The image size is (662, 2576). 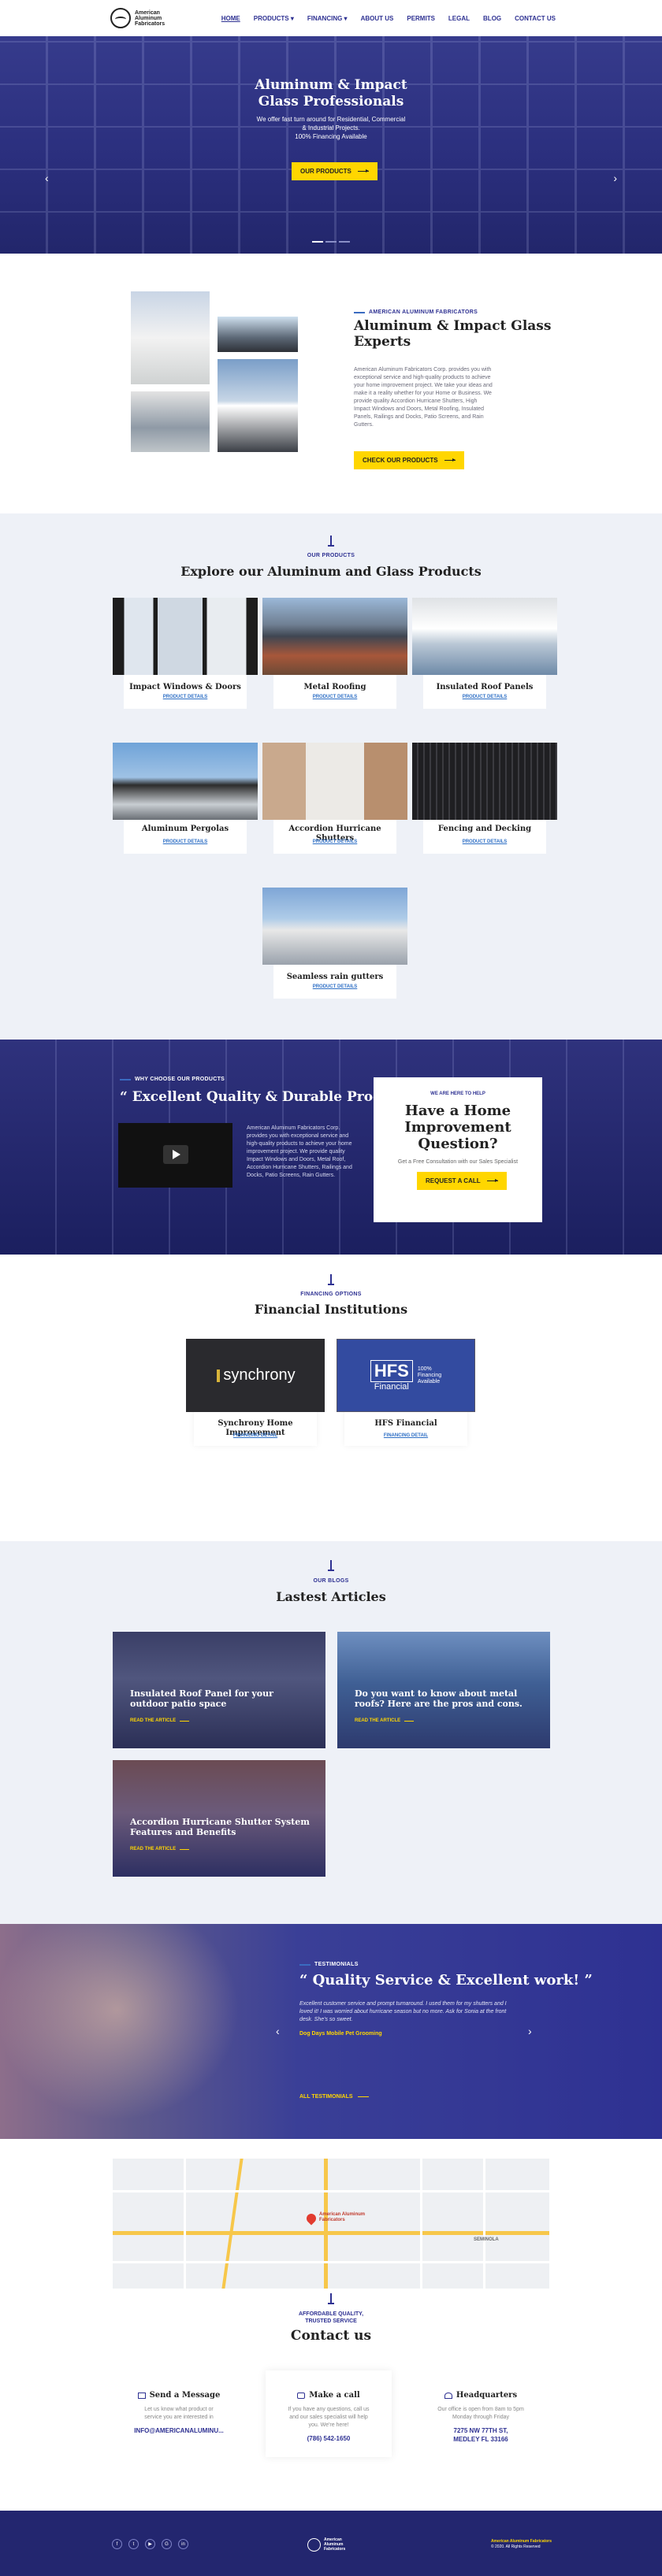 What do you see at coordinates (331, 1280) in the screenshot?
I see `section-tag-icon` at bounding box center [331, 1280].